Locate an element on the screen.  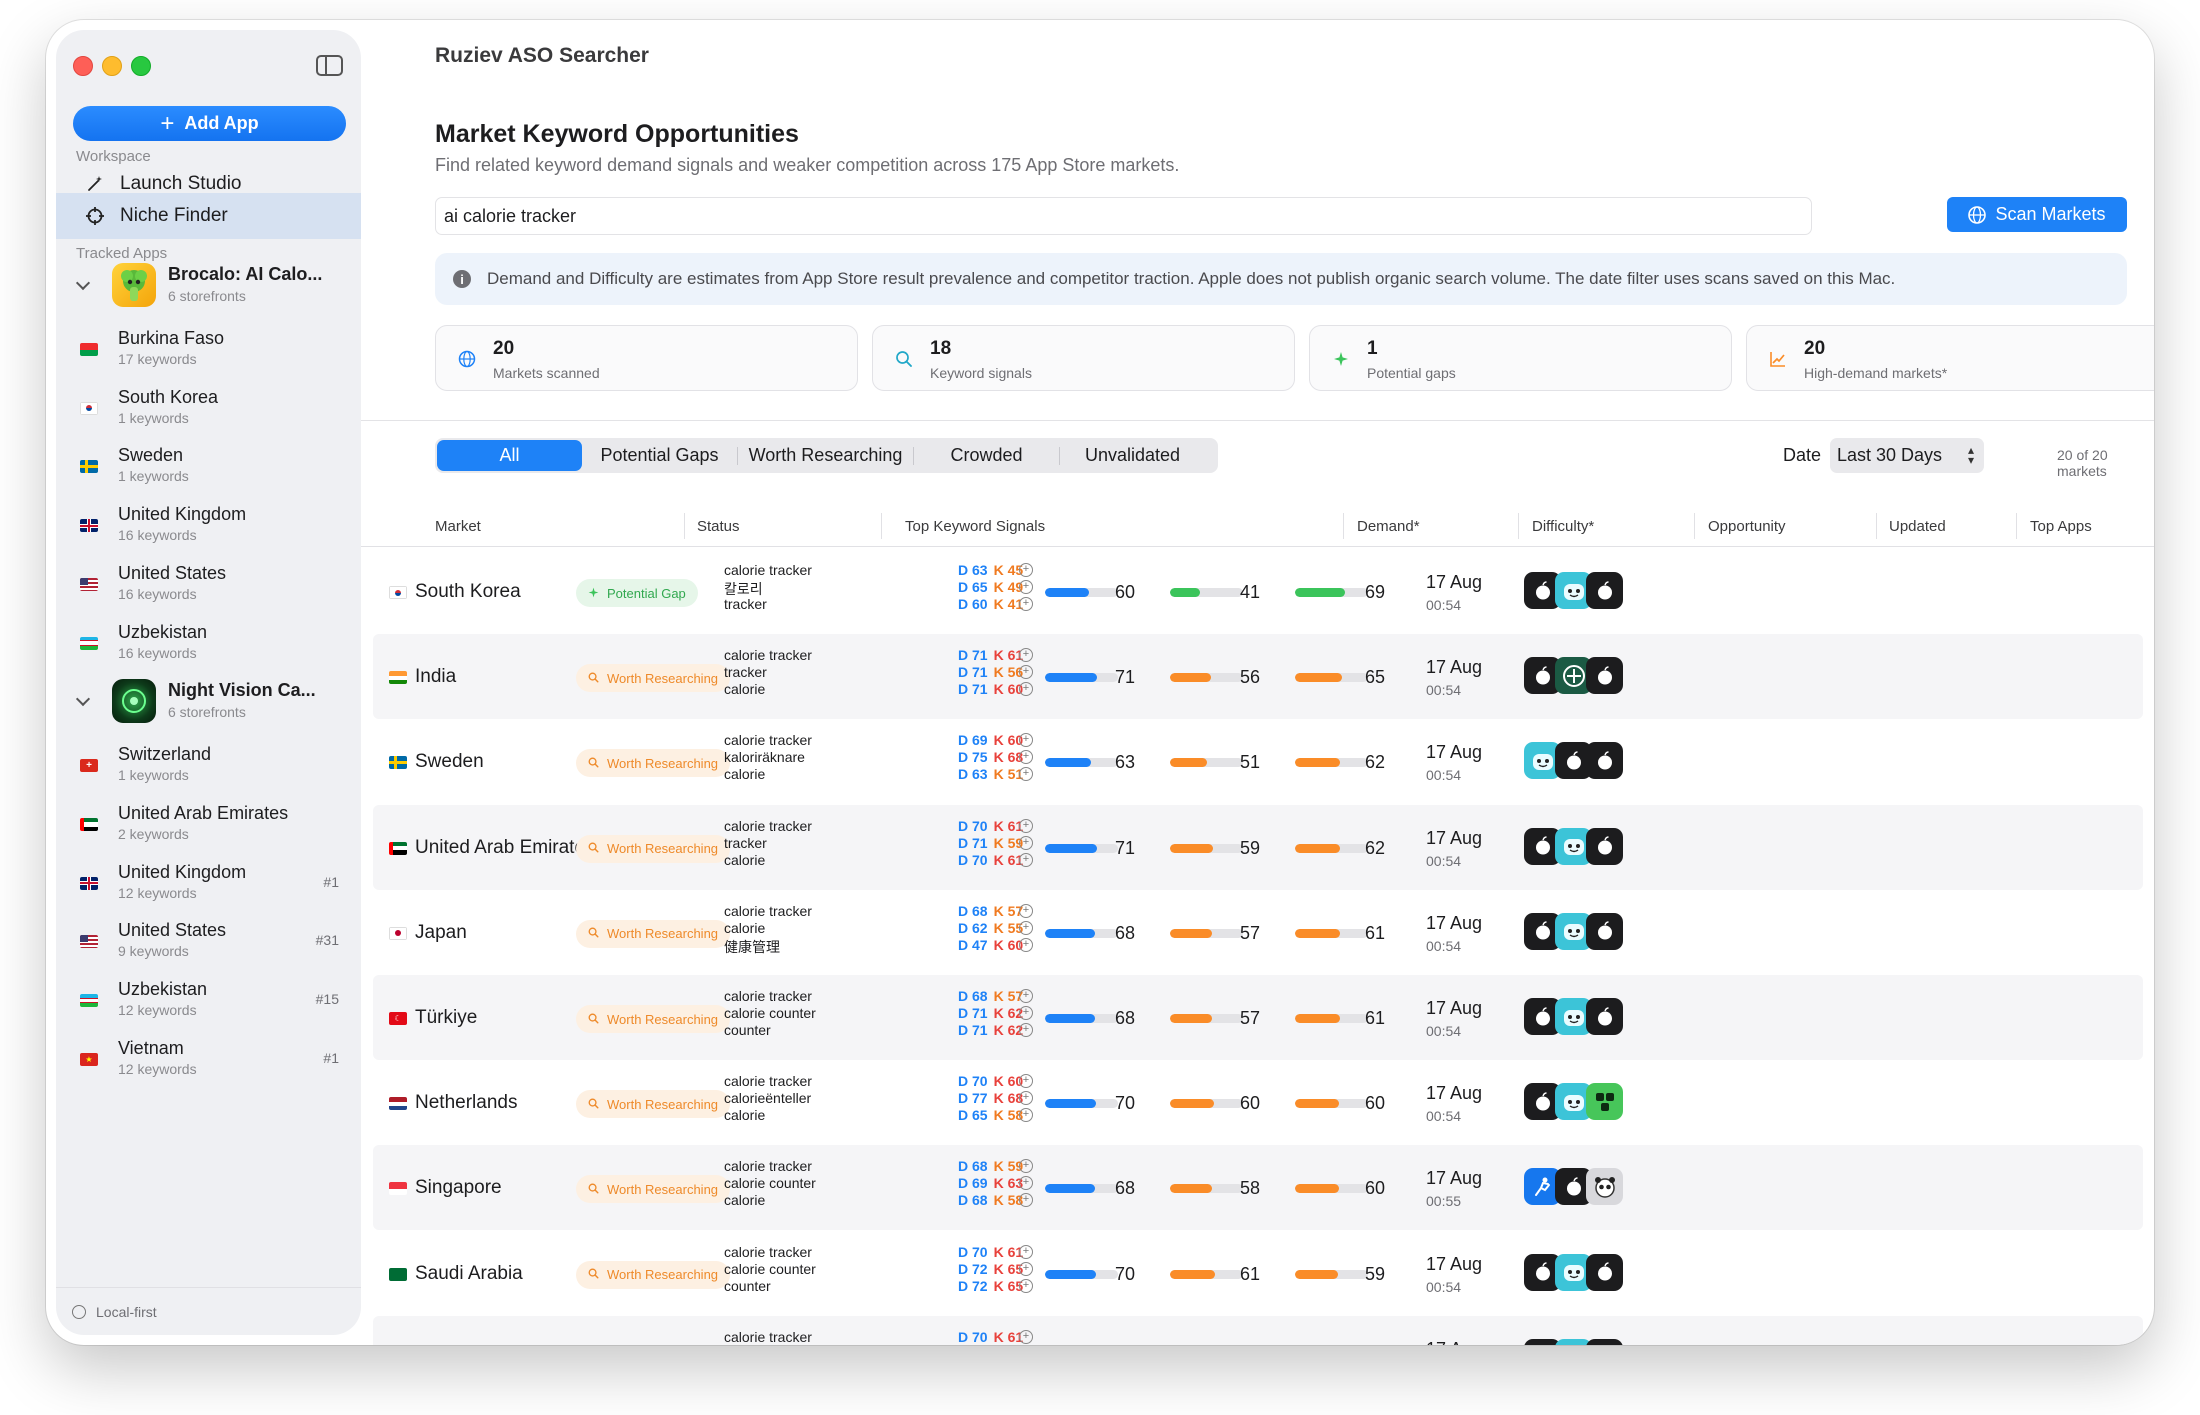
storefront-row: South Korea 1 keywords is located at coordinates (208, 407).